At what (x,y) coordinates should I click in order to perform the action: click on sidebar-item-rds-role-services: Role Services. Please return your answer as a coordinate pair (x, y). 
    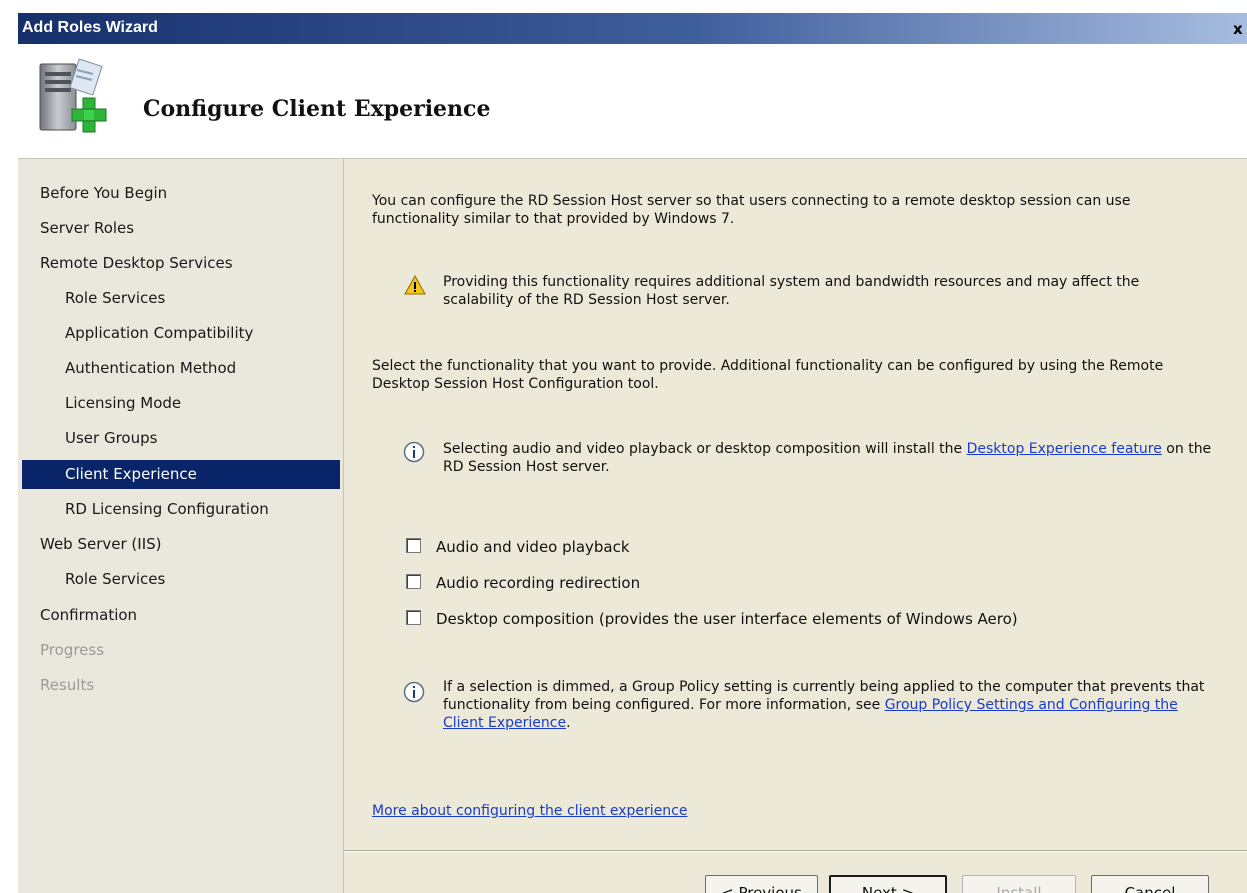
    Looking at the image, I should click on (181, 298).